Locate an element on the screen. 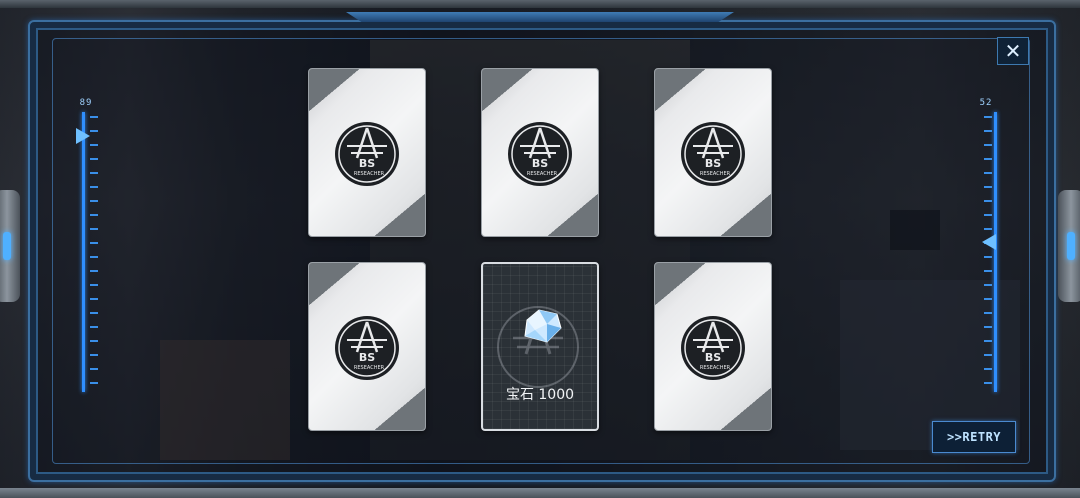  frame-top-bar is located at coordinates (540, 17).